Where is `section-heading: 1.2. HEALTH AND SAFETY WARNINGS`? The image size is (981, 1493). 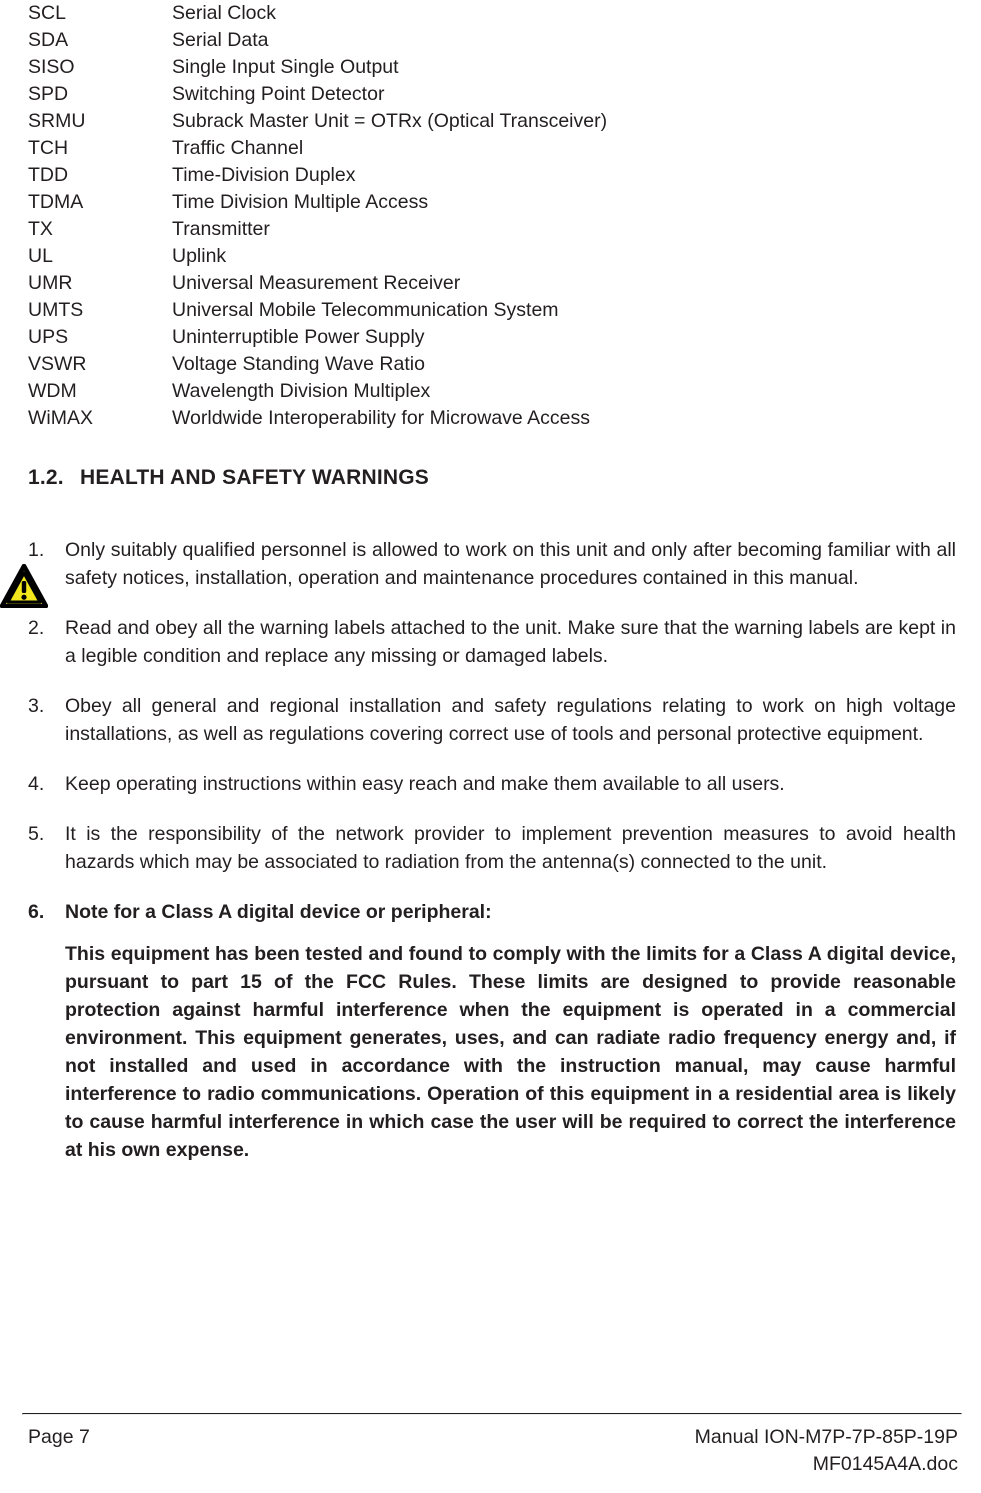
section-heading: 1.2. HEALTH AND SAFETY WARNINGS is located at coordinates (228, 478).